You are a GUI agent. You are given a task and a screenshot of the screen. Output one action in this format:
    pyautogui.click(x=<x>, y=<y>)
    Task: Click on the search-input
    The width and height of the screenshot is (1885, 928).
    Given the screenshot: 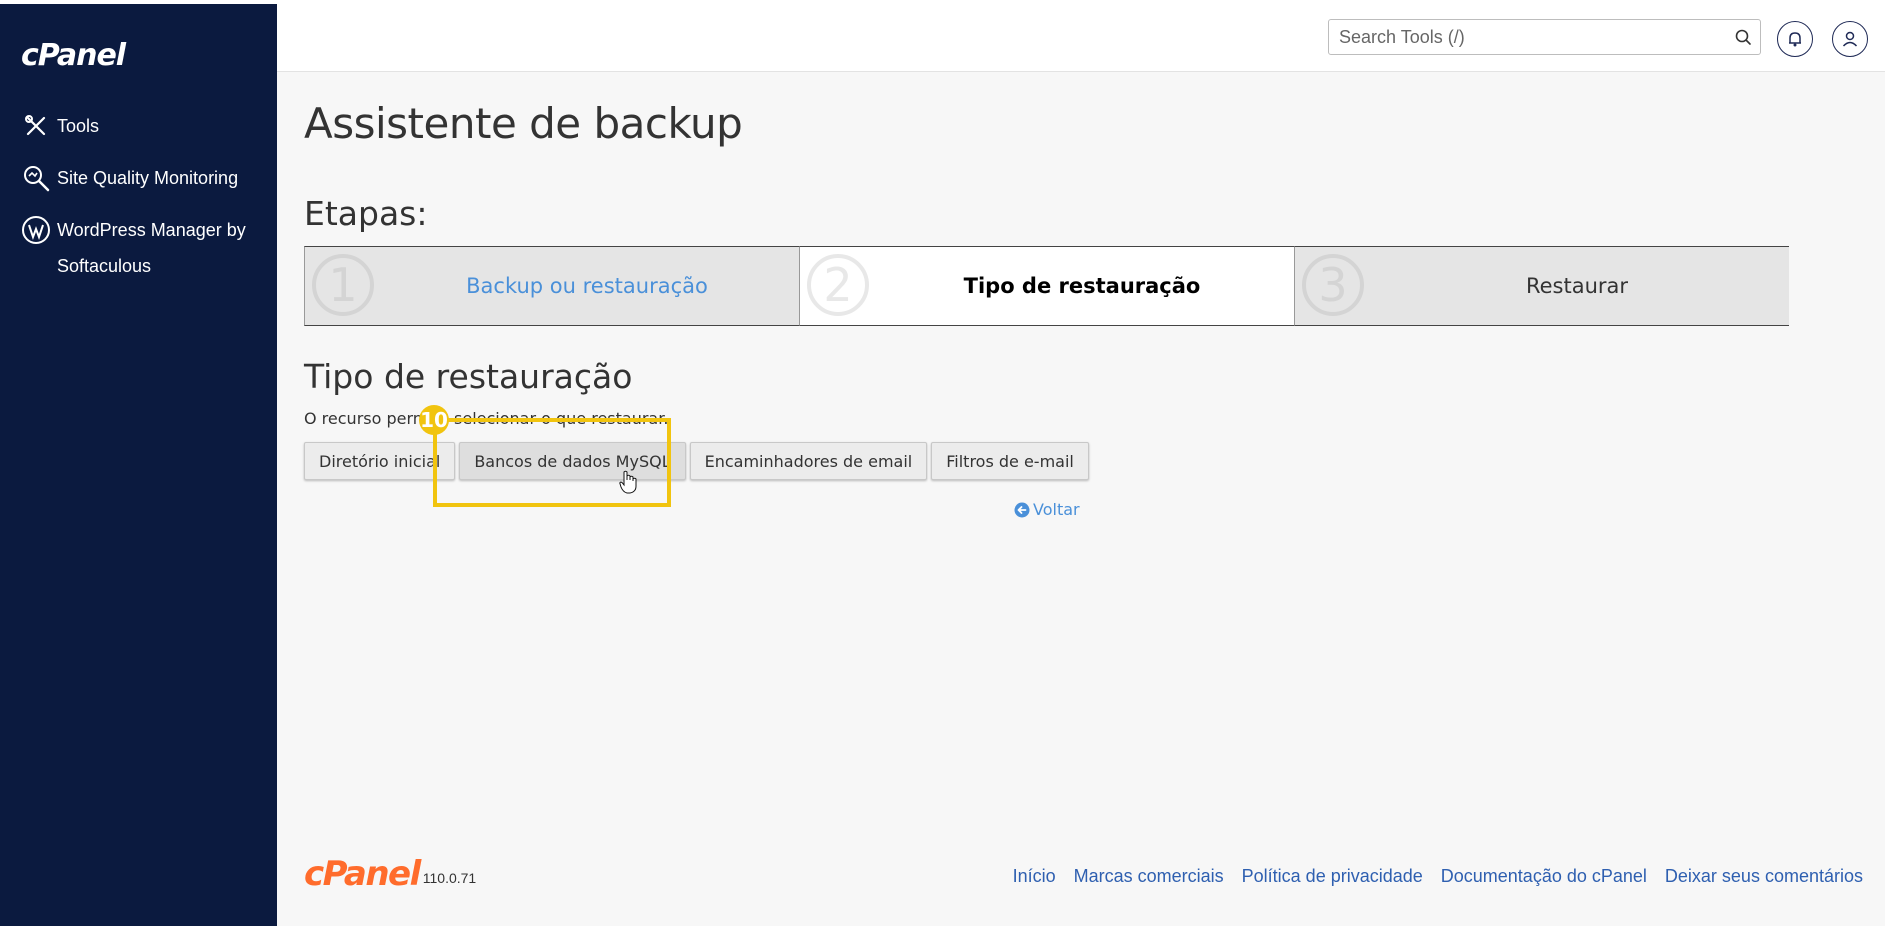 What is the action you would take?
    pyautogui.click(x=1519, y=37)
    